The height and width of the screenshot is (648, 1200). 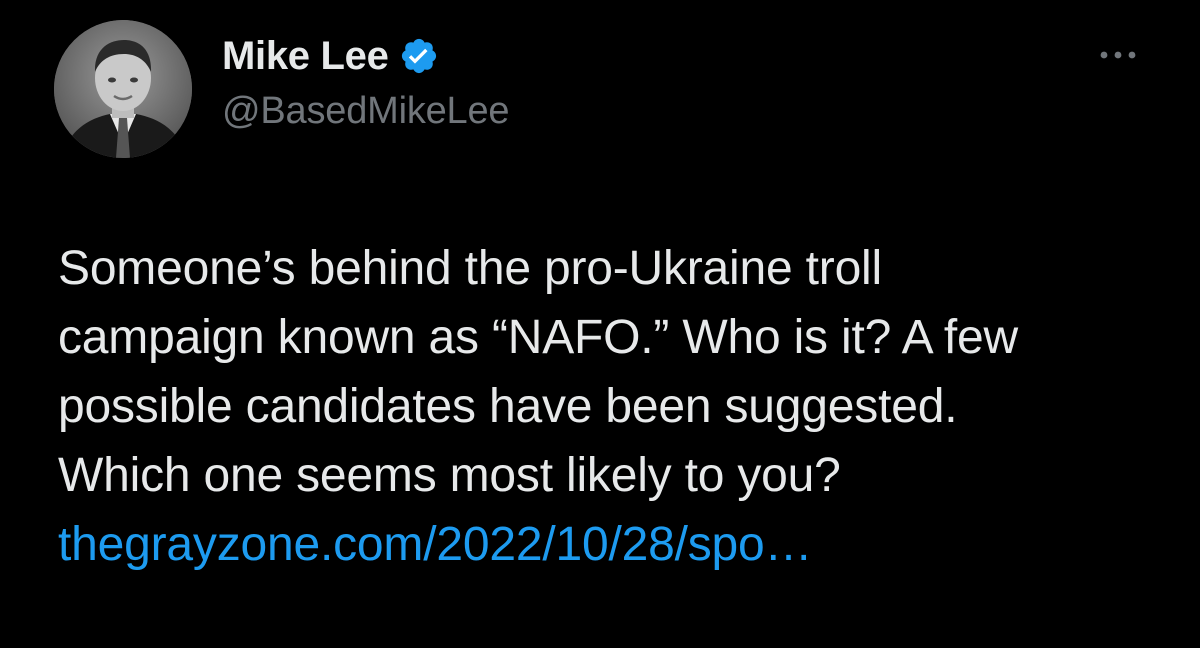 What do you see at coordinates (419, 56) in the screenshot?
I see `verified-badge-icon` at bounding box center [419, 56].